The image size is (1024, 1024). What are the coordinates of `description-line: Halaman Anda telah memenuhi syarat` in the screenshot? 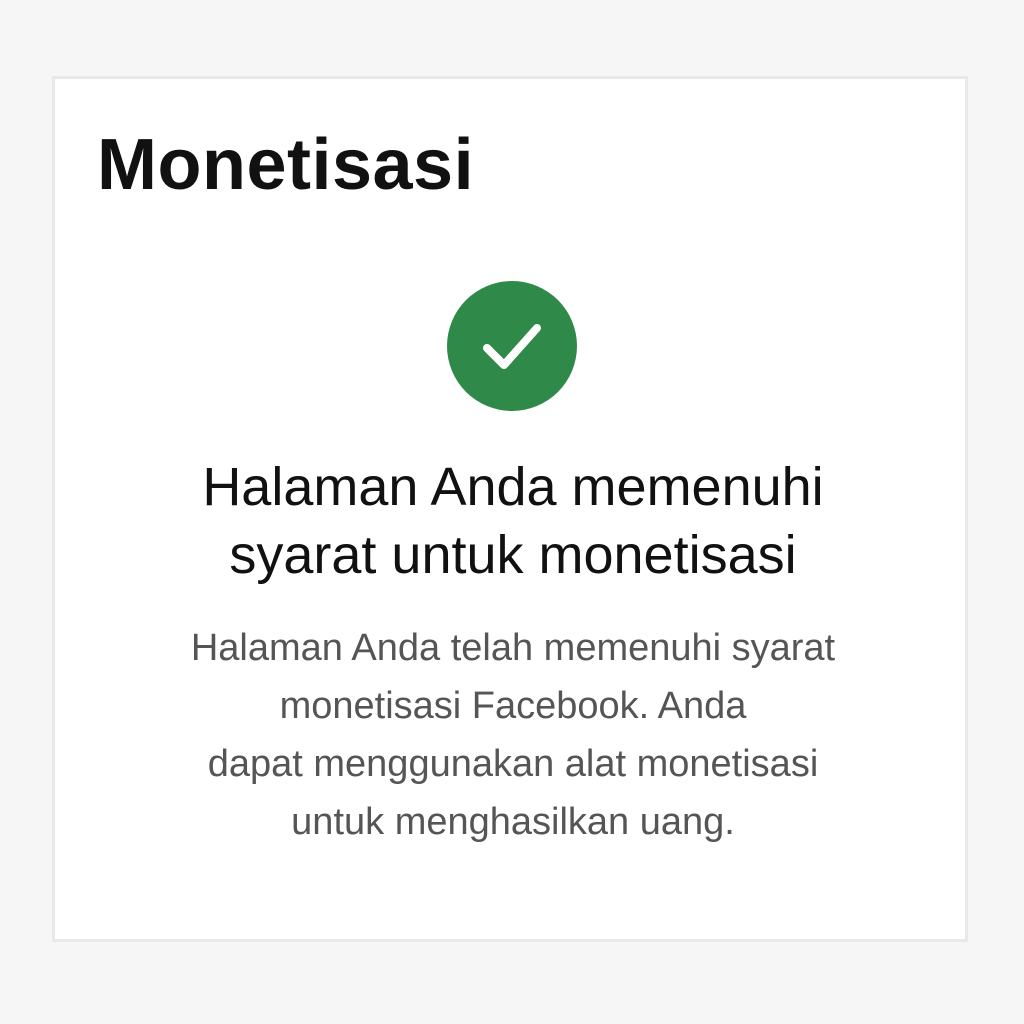 It's located at (513, 648).